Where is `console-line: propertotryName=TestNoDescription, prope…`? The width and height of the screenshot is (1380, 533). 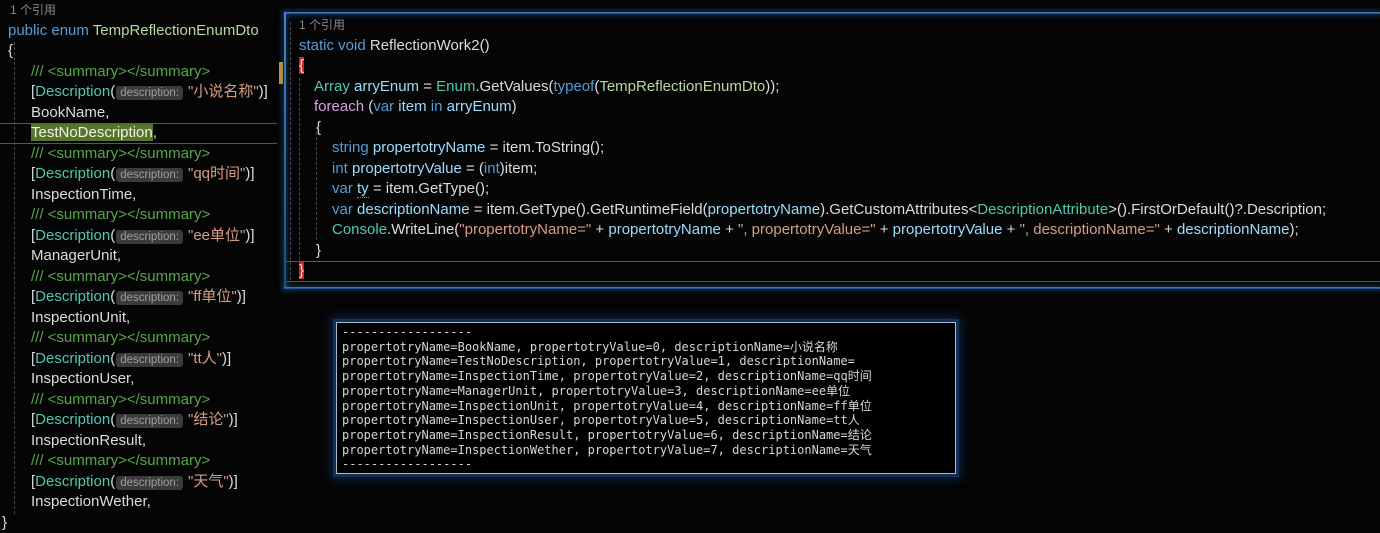 console-line: propertotryName=TestNoDescription, prope… is located at coordinates (598, 361).